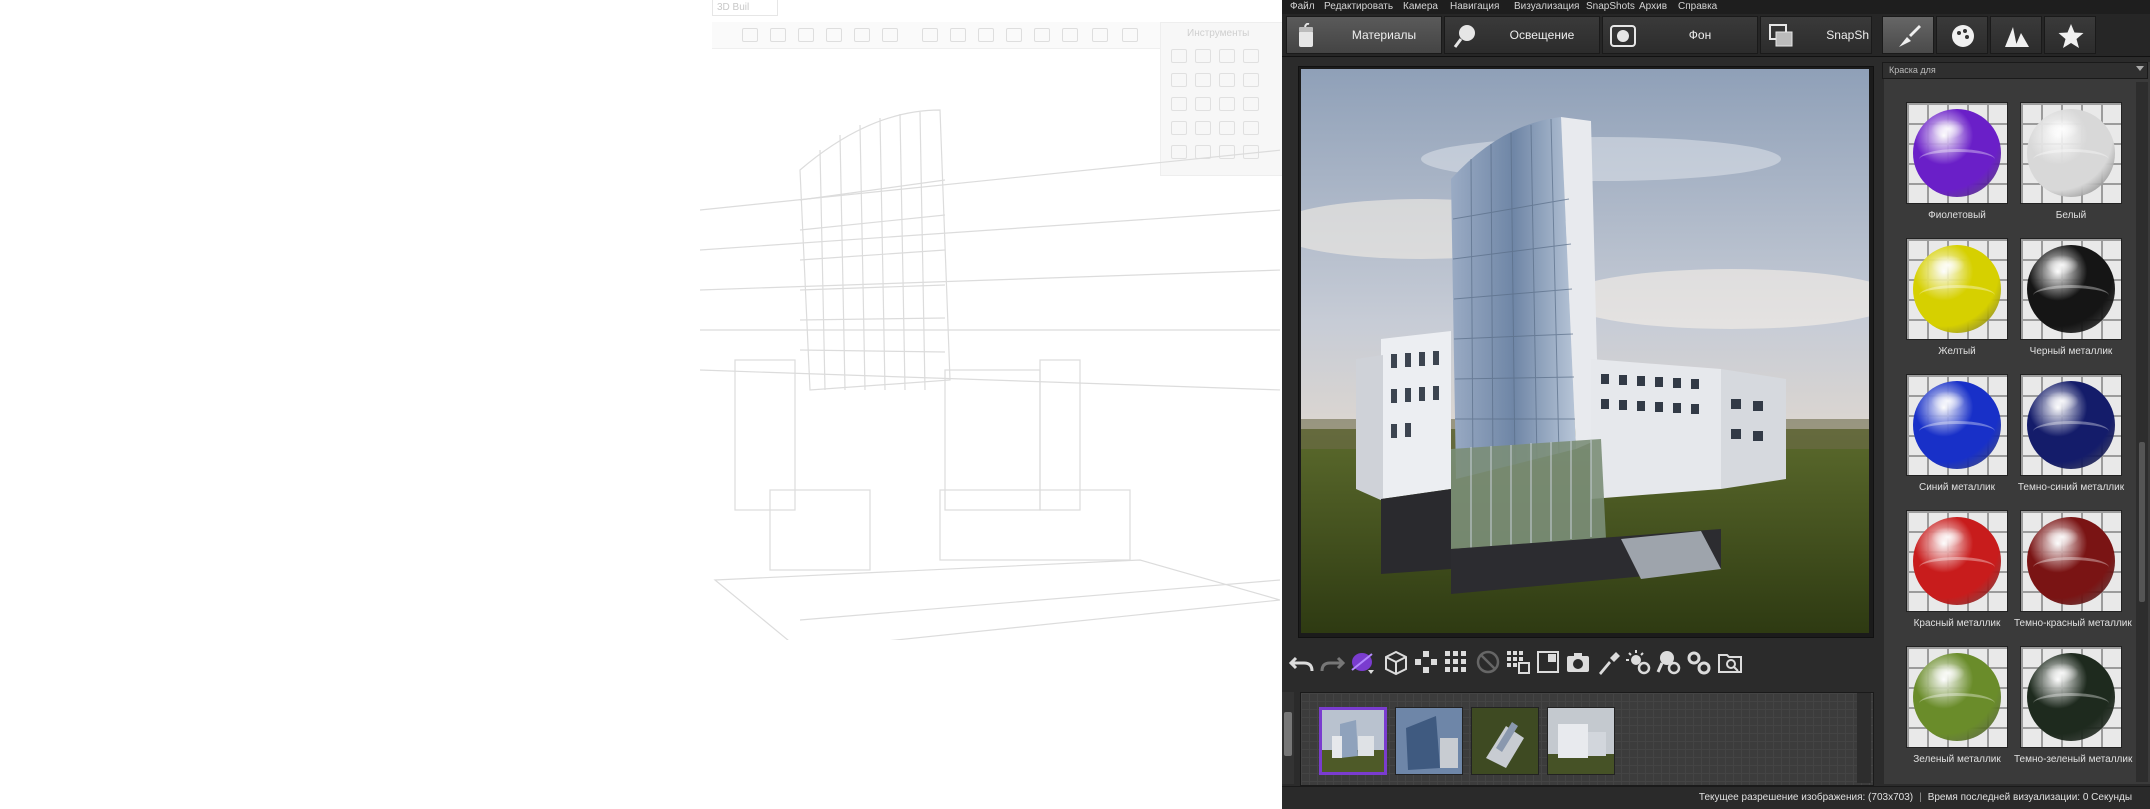  Describe the element at coordinates (1364, 35) in the screenshot. I see `tab-materials: Материалы` at that location.